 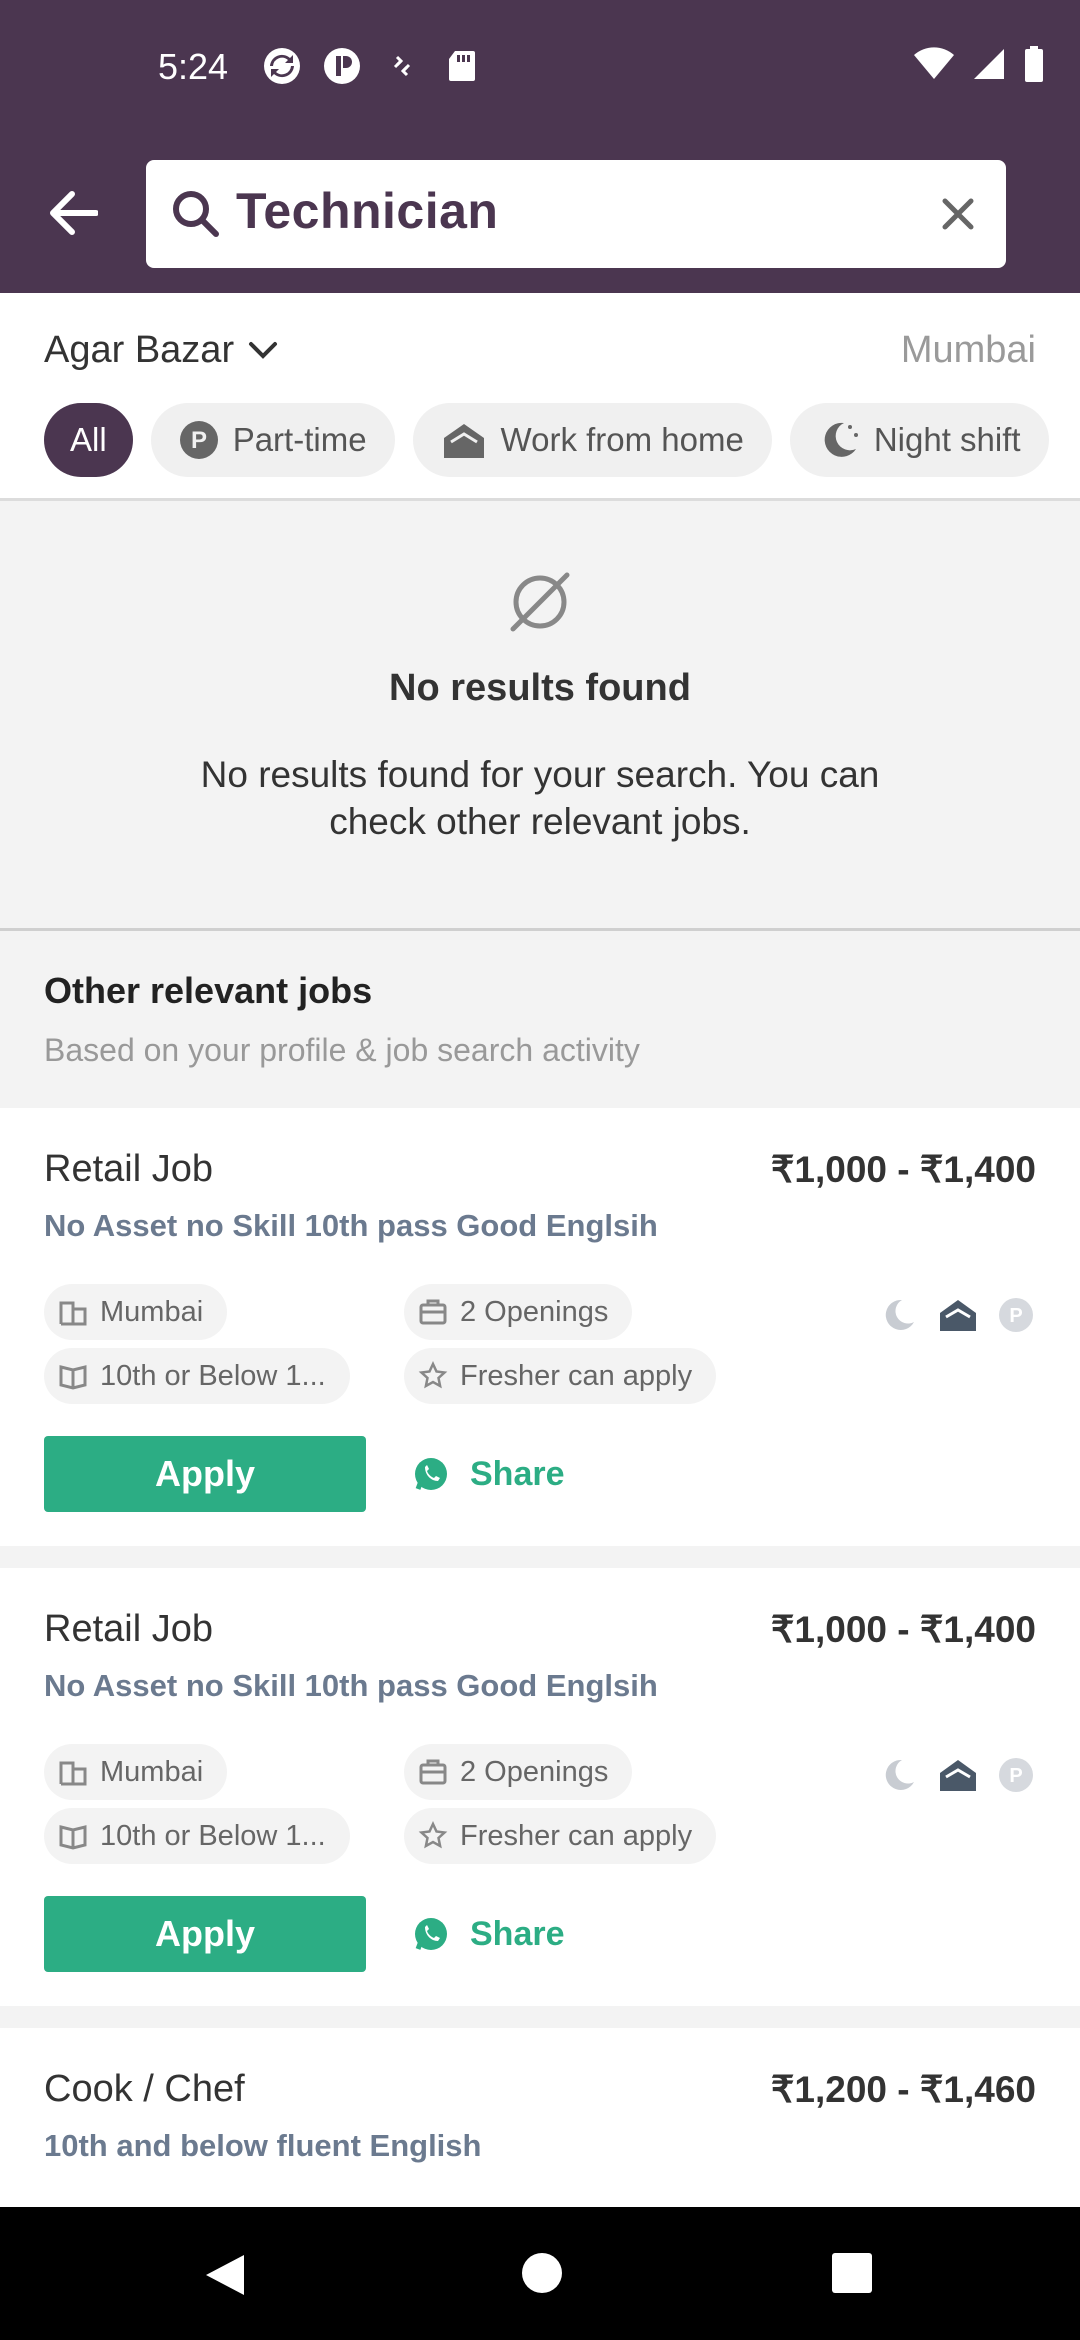 I want to click on square-recents-icon, so click(x=852, y=2273).